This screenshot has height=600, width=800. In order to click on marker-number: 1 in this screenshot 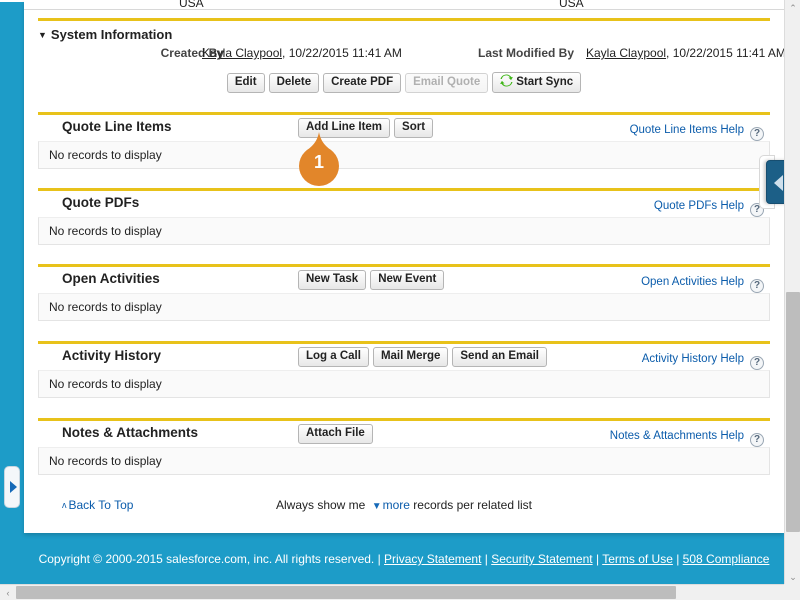, I will do `click(318, 162)`.